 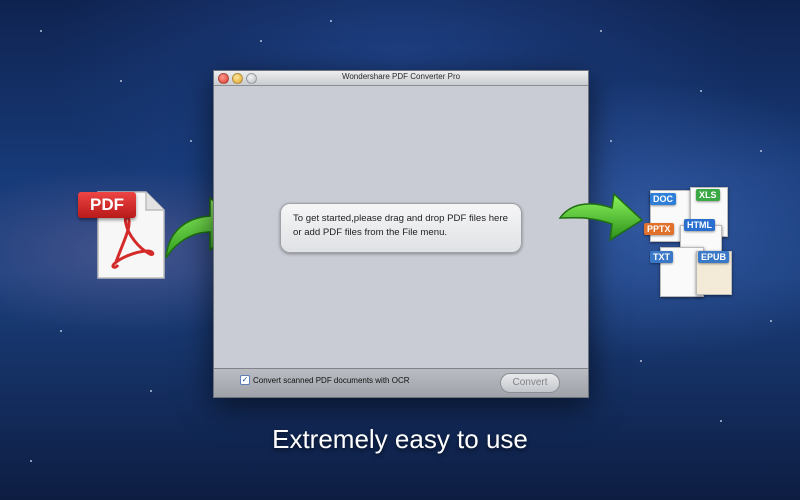 What do you see at coordinates (708, 195) in the screenshot?
I see `xls-format-badge: XLS` at bounding box center [708, 195].